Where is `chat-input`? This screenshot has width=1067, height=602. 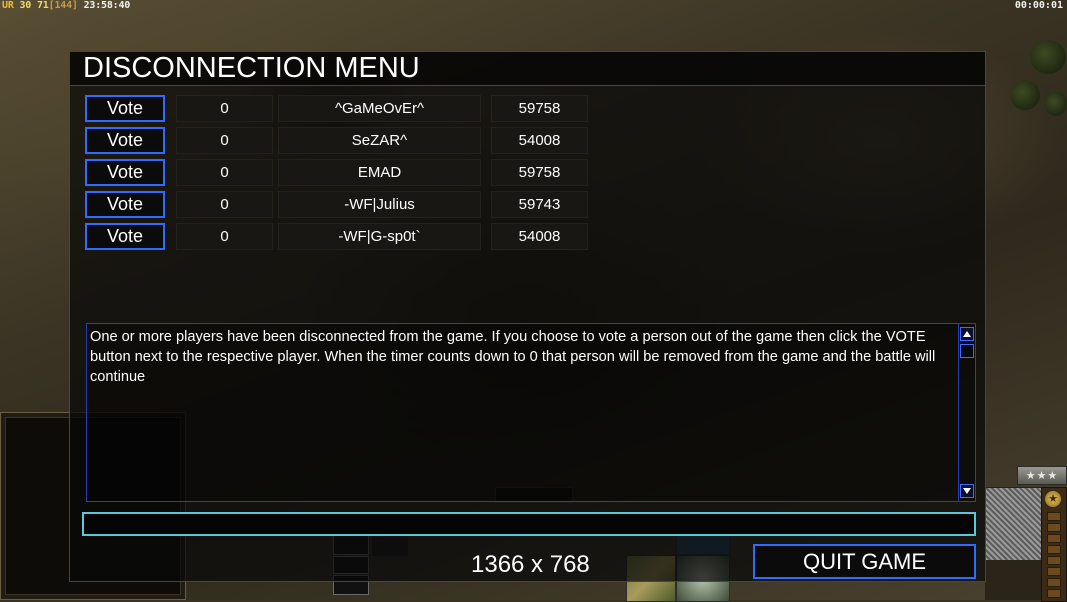
chat-input is located at coordinates (529, 524).